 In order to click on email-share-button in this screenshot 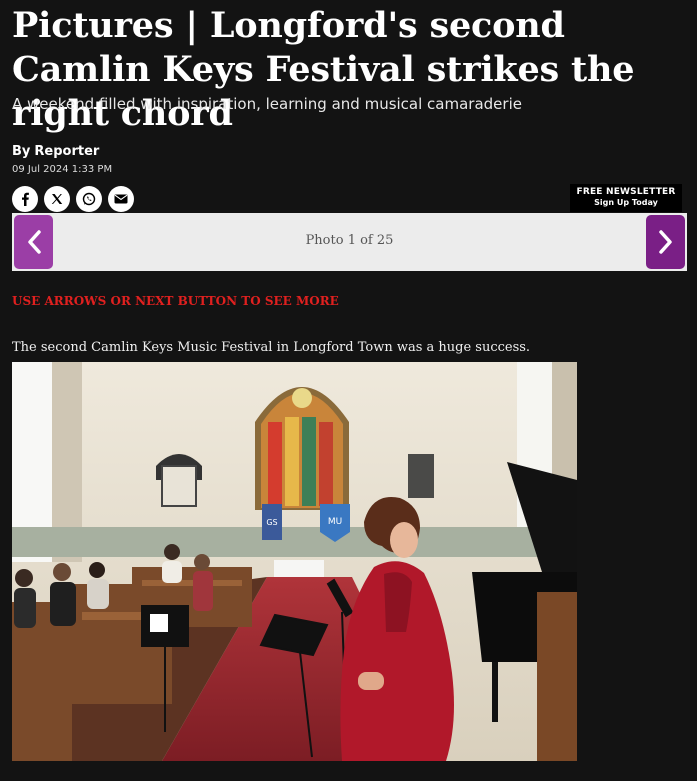, I will do `click(121, 199)`.